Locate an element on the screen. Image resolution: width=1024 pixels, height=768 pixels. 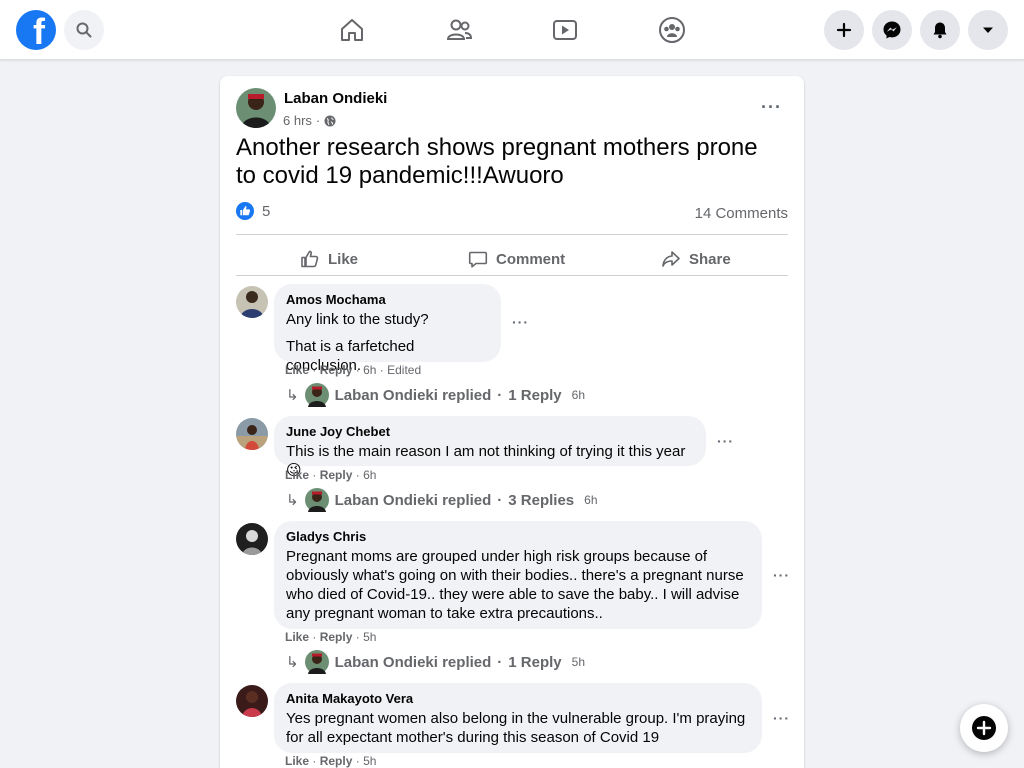
home-nav-tab is located at coordinates (352, 30).